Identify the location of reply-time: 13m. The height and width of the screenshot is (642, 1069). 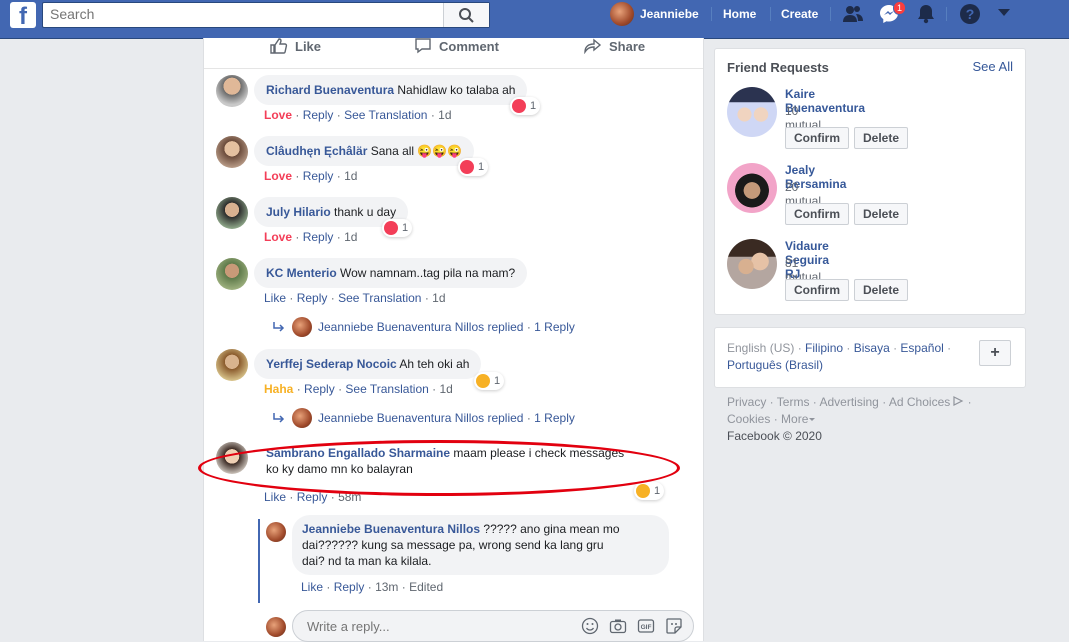
(386, 587).